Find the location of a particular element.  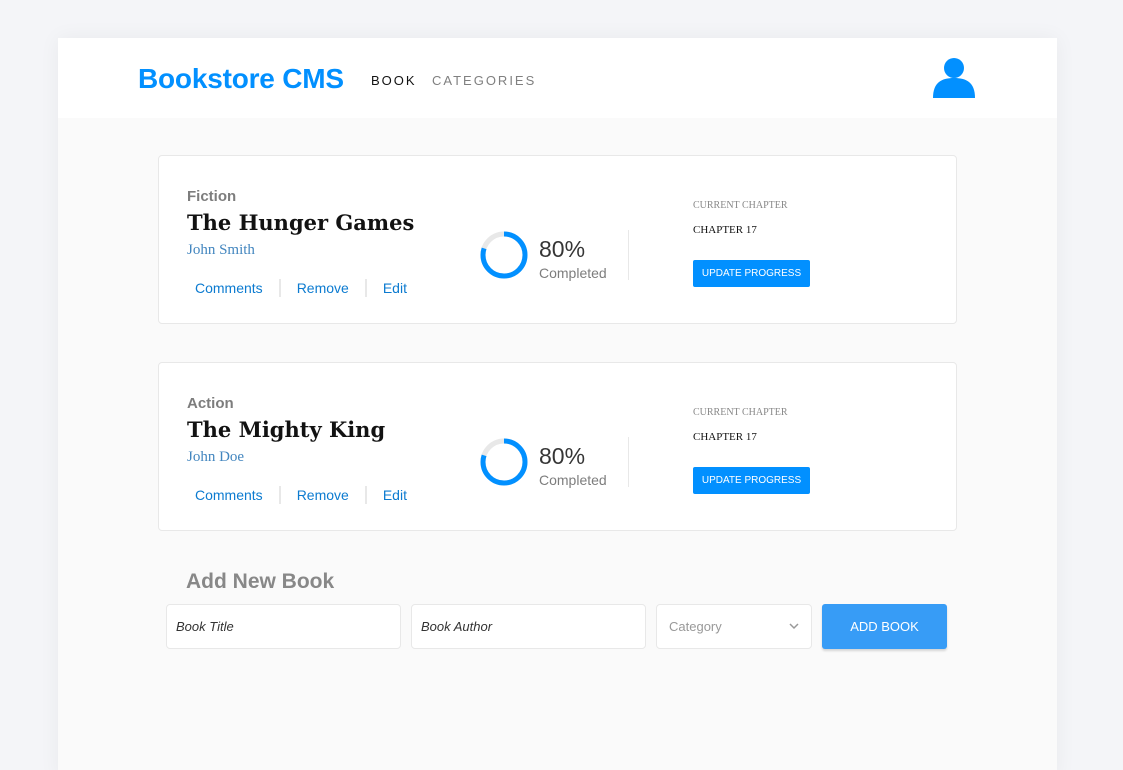

book-title-input is located at coordinates (283, 626).